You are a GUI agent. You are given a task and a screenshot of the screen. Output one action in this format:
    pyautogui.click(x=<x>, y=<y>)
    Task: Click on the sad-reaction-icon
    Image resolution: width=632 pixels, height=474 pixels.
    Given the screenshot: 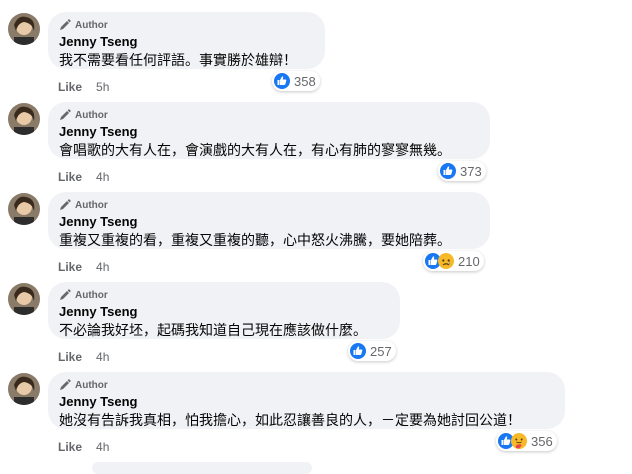 What is the action you would take?
    pyautogui.click(x=446, y=261)
    